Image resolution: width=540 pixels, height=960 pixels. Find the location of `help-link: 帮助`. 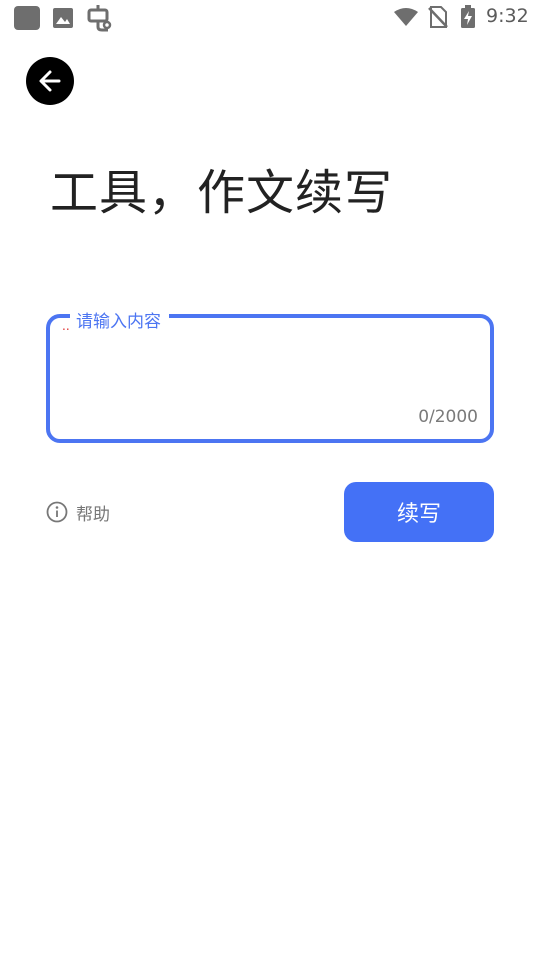

help-link: 帮助 is located at coordinates (78, 512).